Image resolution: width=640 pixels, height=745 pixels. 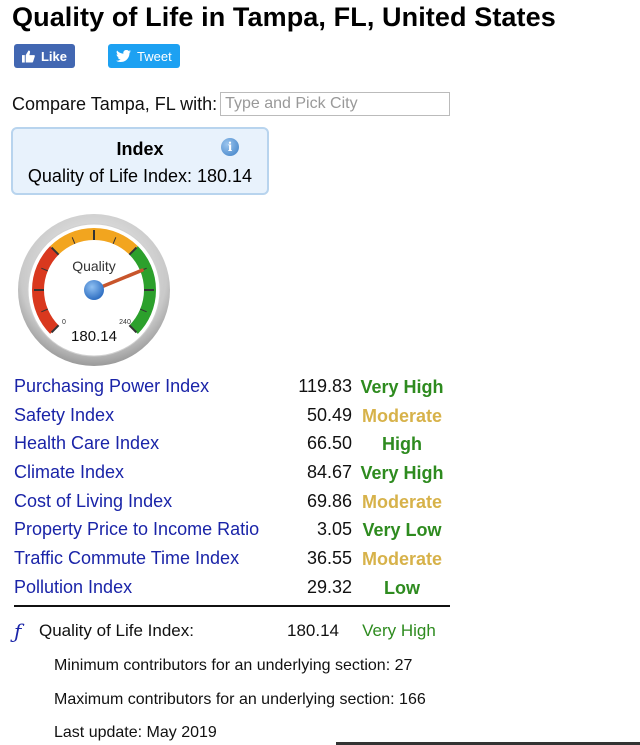 I want to click on metric-row-safety: Safety Index 50.49 Moderate, so click(x=234, y=419).